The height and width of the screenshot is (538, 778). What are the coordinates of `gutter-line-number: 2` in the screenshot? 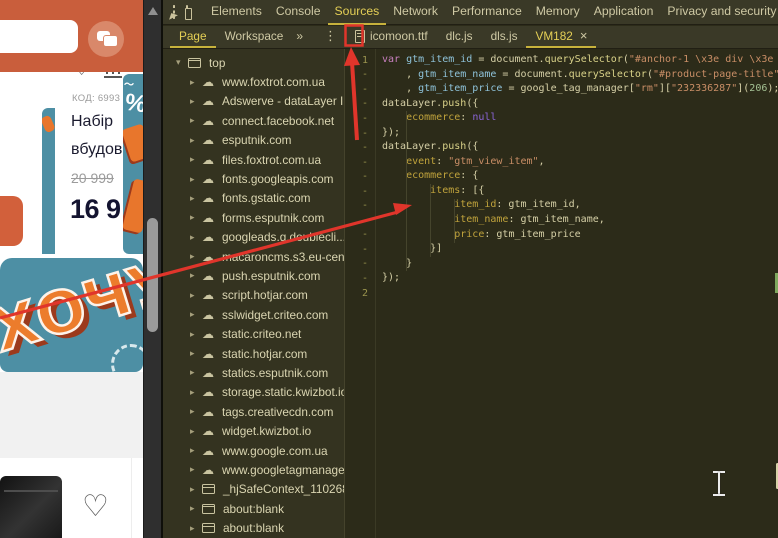 It's located at (360, 293).